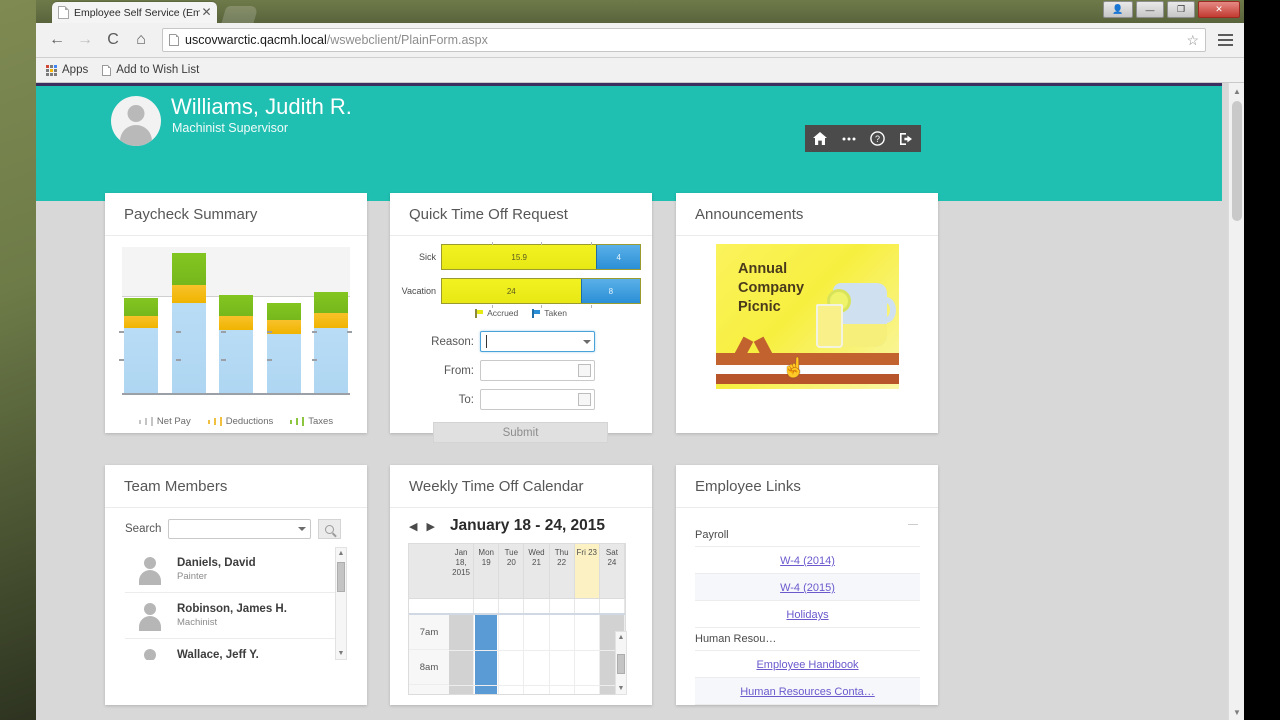  What do you see at coordinates (297, 421) in the screenshot?
I see `bar-chart-icon` at bounding box center [297, 421].